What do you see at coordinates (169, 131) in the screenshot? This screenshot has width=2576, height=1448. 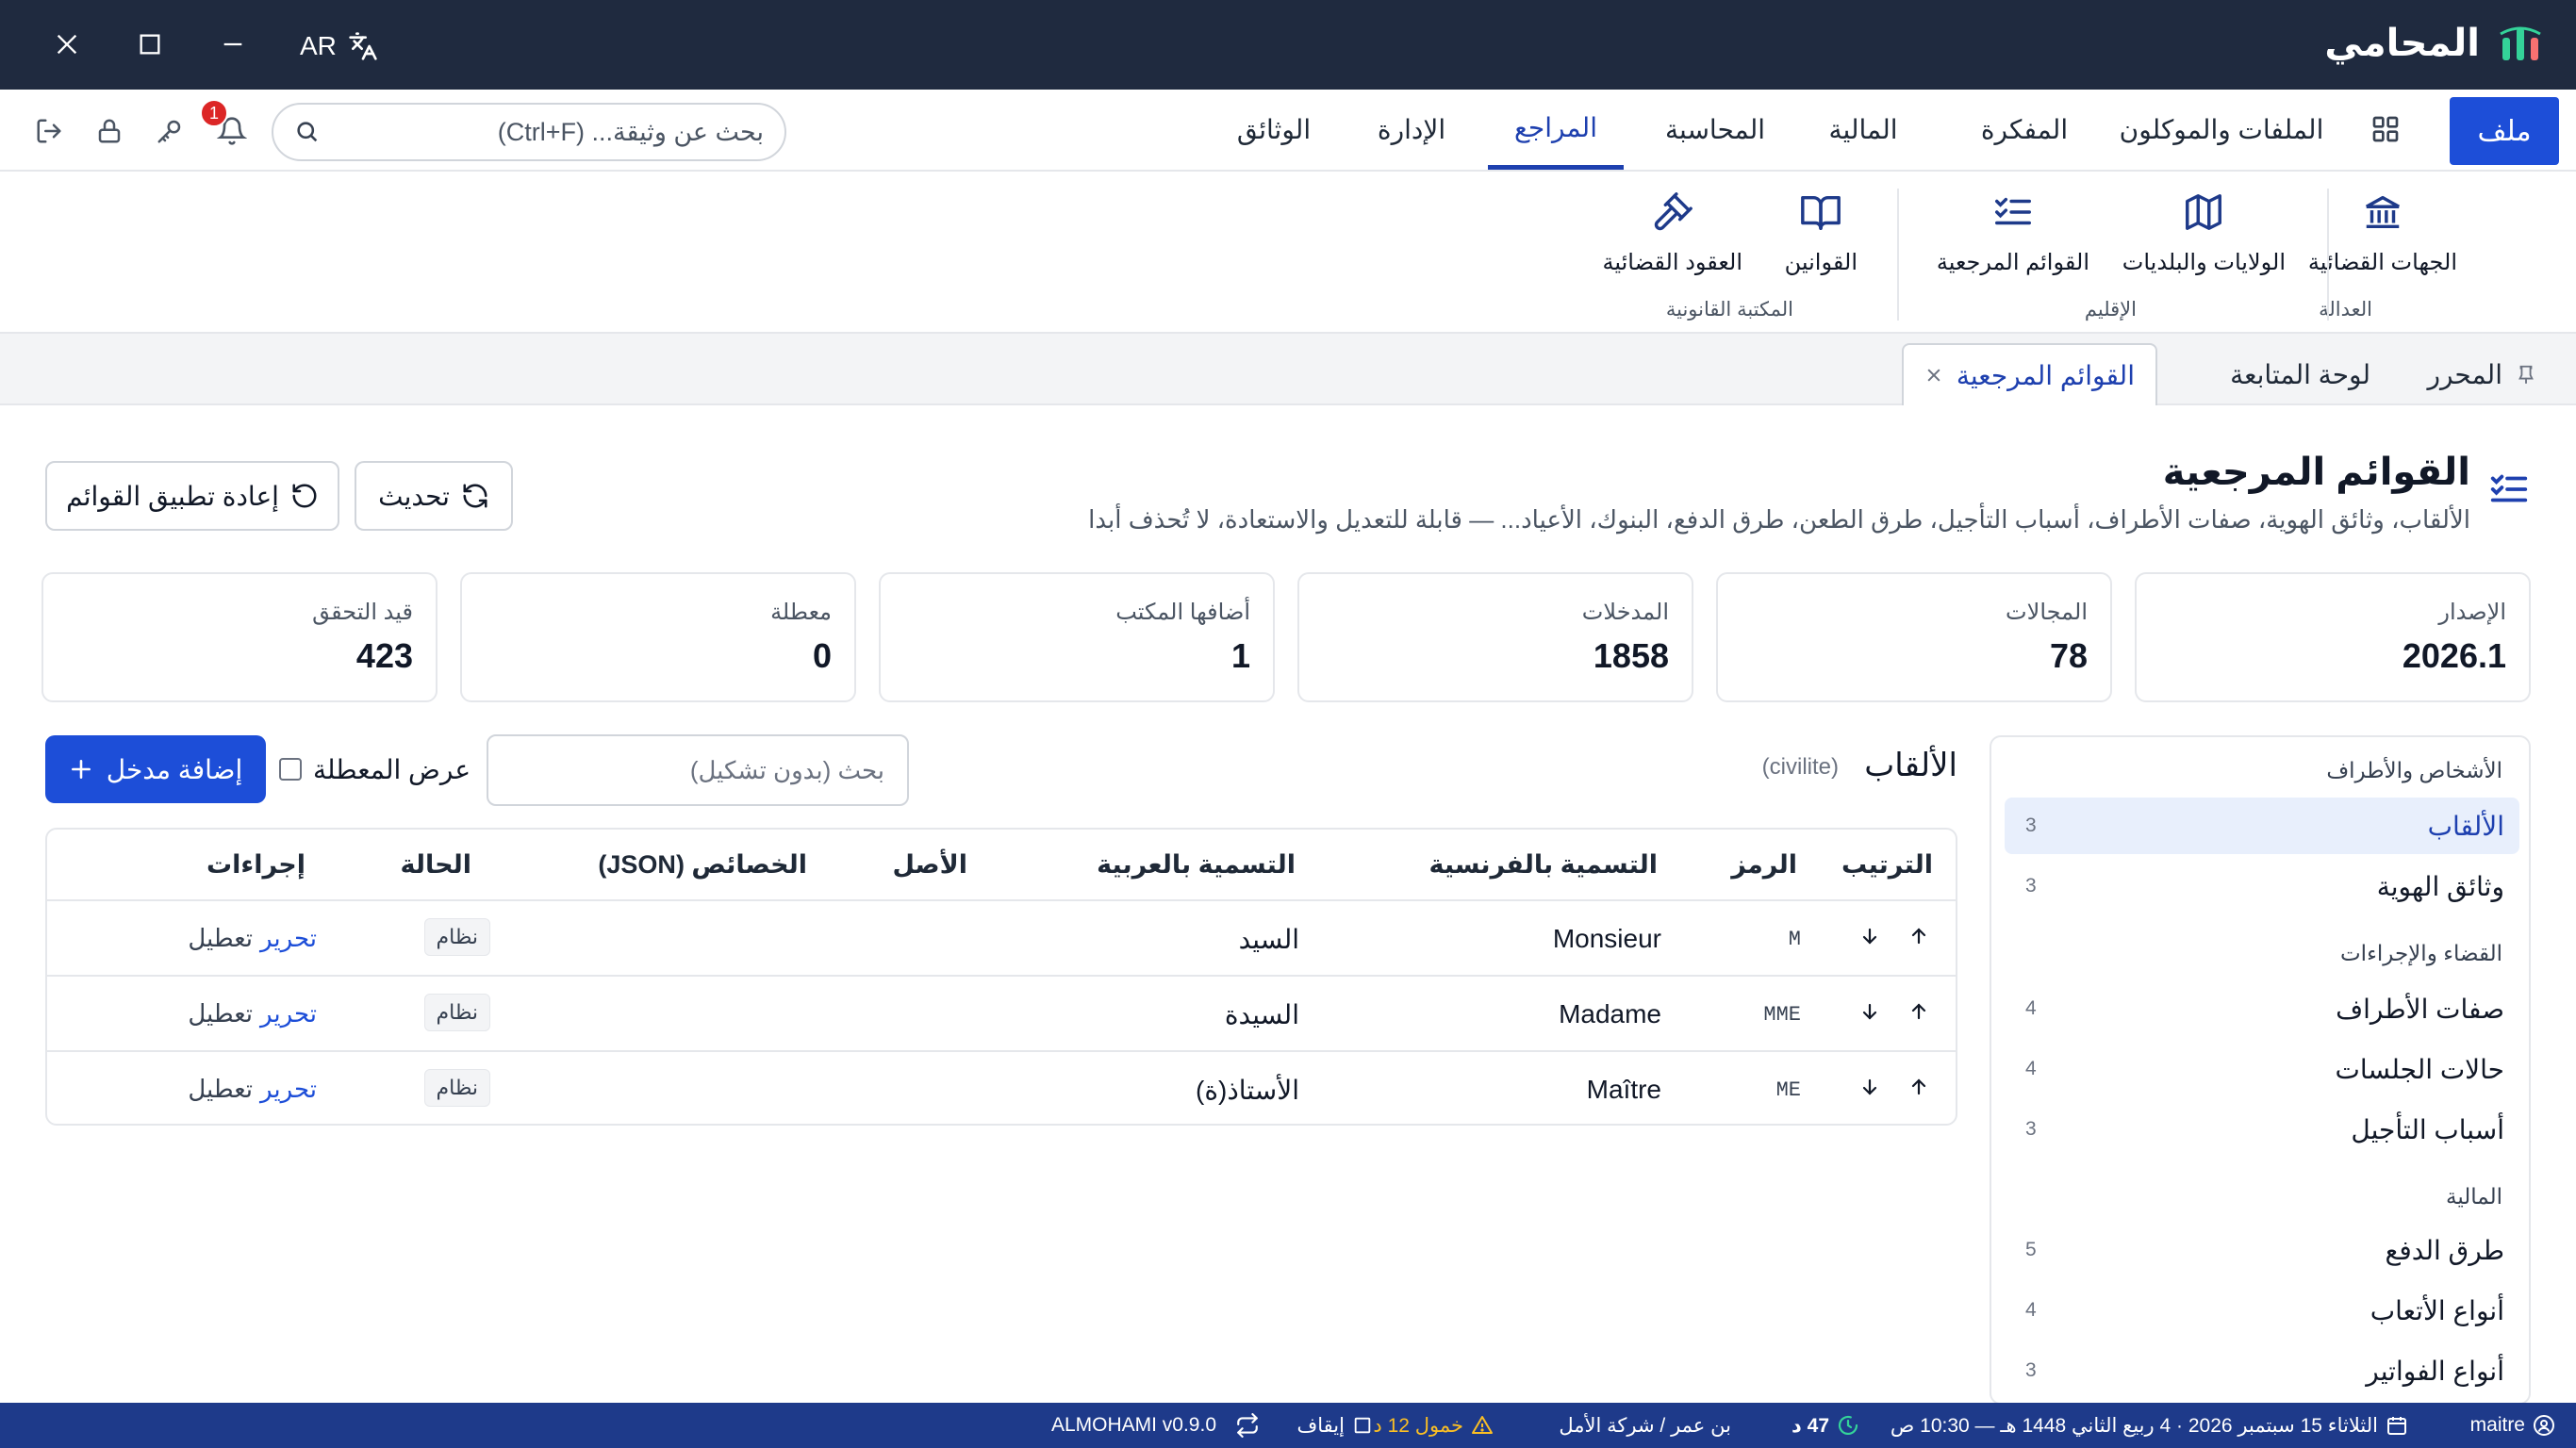 I see `key-icon` at bounding box center [169, 131].